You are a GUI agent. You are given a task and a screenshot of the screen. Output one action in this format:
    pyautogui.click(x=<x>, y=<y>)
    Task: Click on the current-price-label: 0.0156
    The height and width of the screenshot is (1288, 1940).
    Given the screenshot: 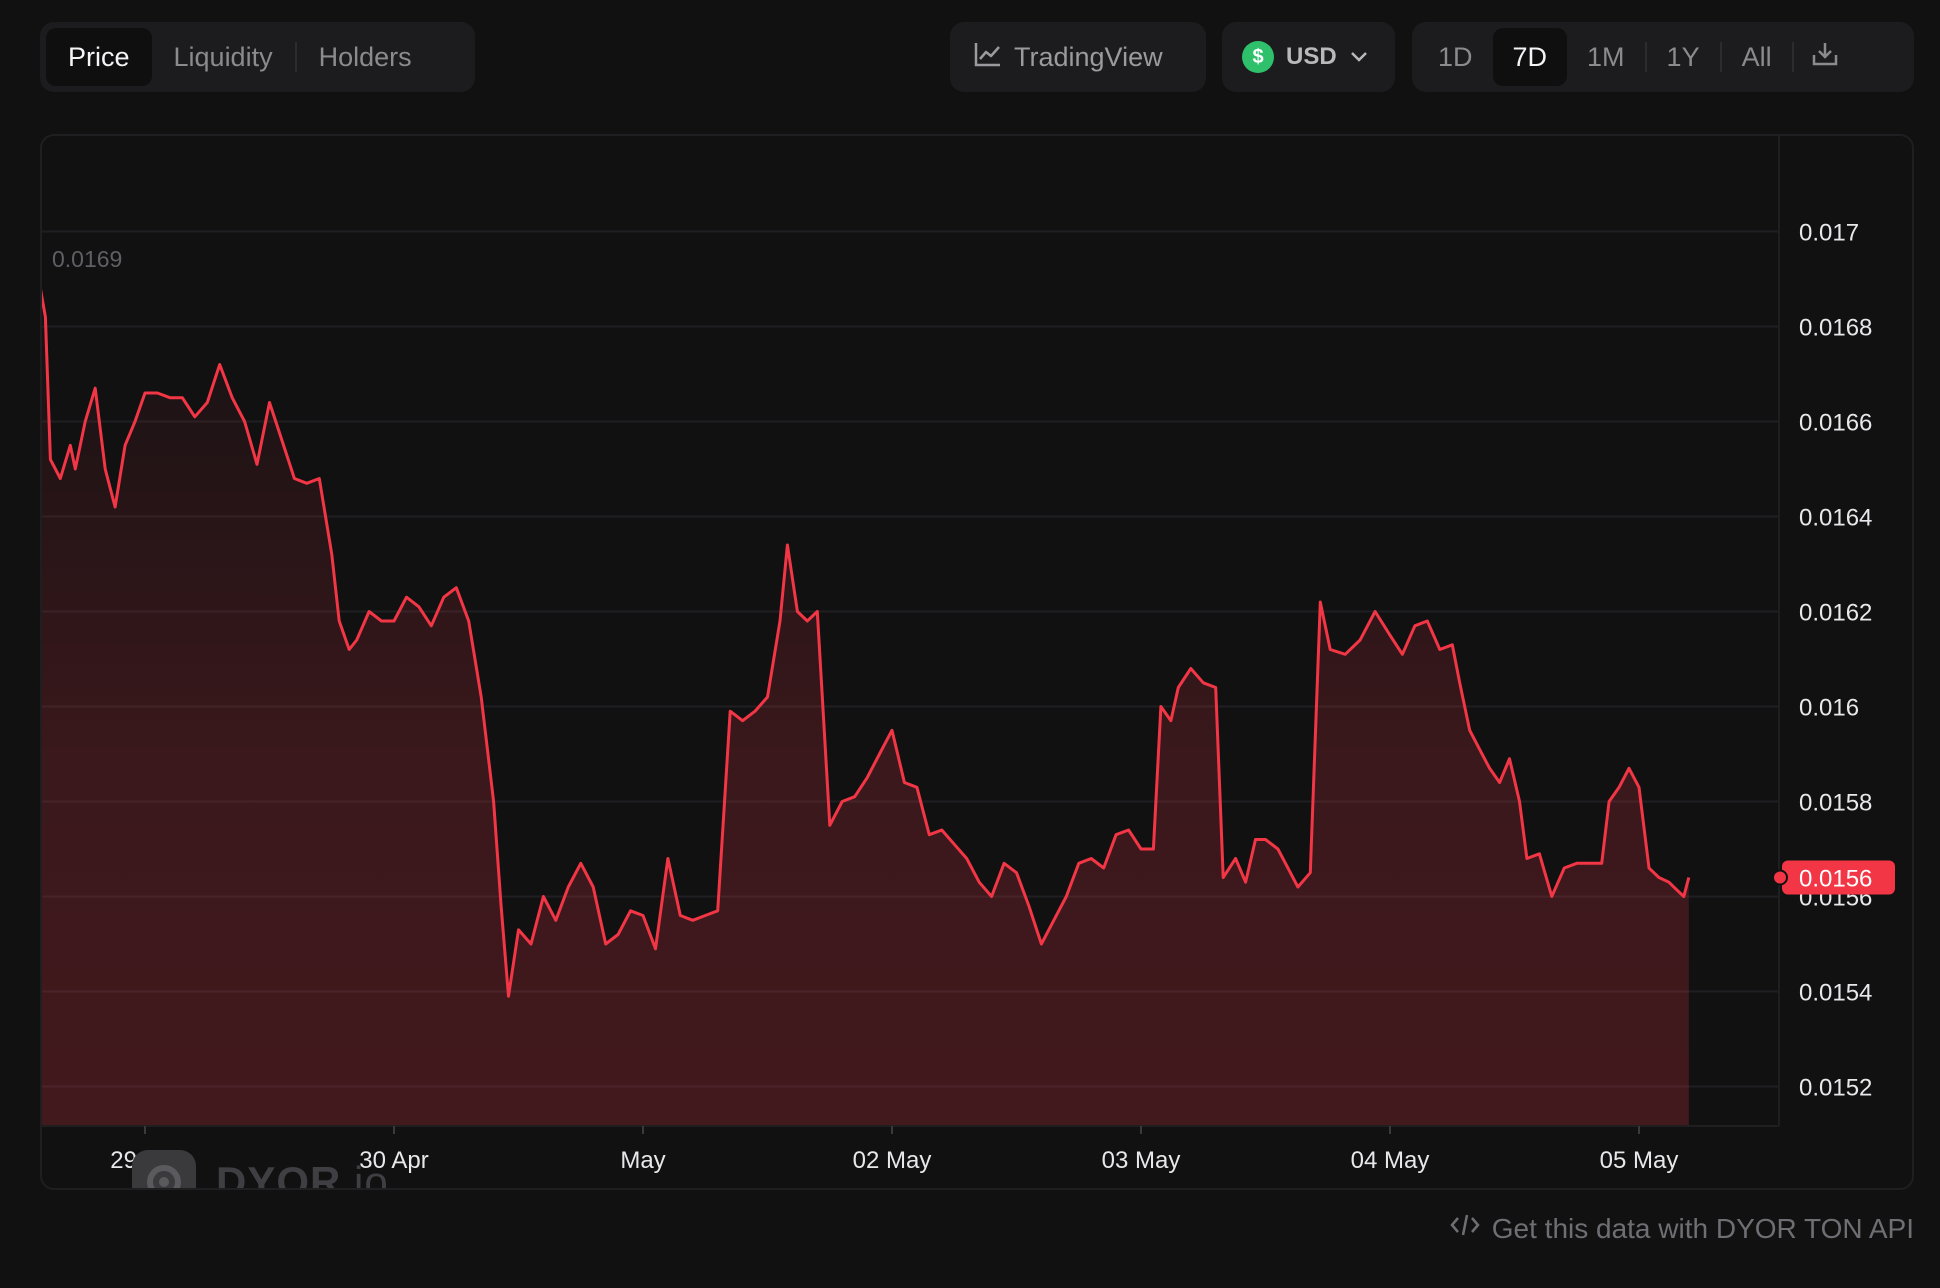 What is the action you would take?
    pyautogui.click(x=1835, y=879)
    